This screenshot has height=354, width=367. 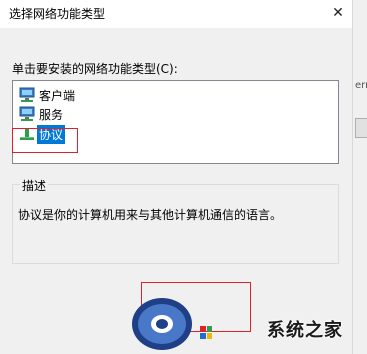 I want to click on network-service-icon, so click(x=27, y=114).